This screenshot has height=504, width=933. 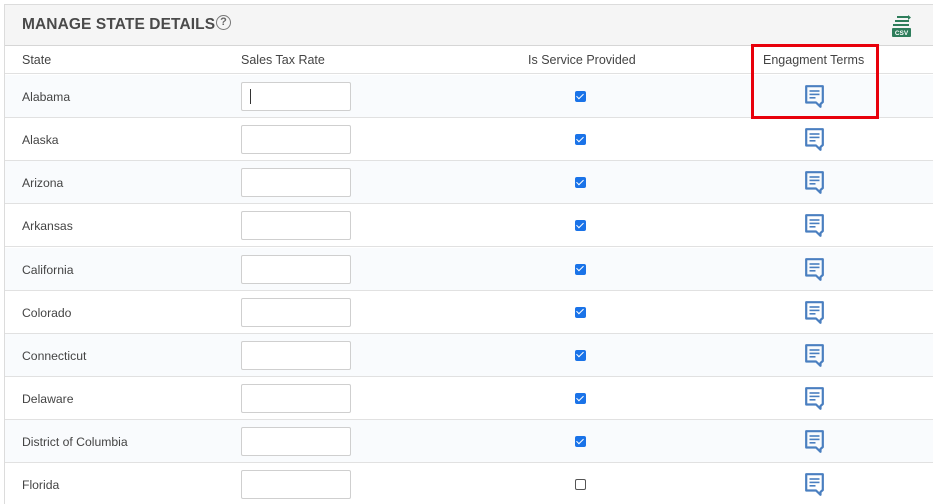 I want to click on state-name: Florida, so click(x=41, y=485).